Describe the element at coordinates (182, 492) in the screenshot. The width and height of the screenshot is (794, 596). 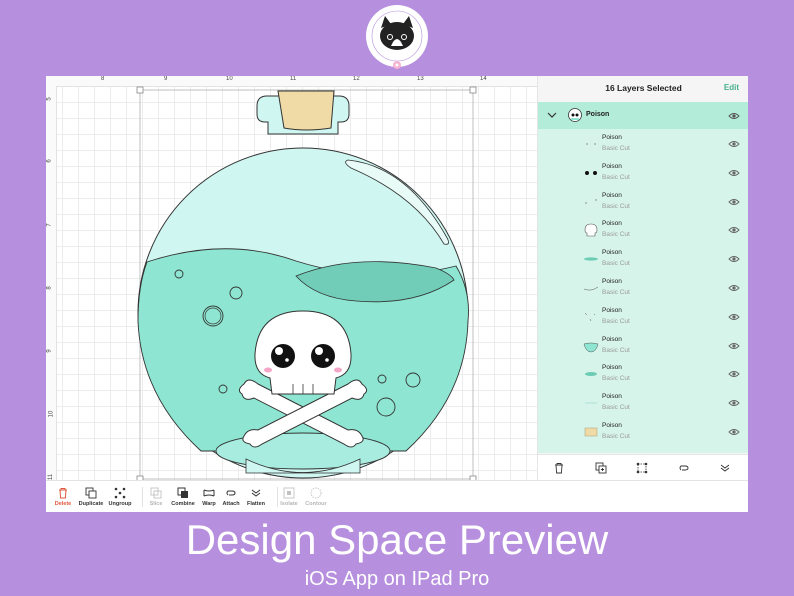
I see `combine-icon` at that location.